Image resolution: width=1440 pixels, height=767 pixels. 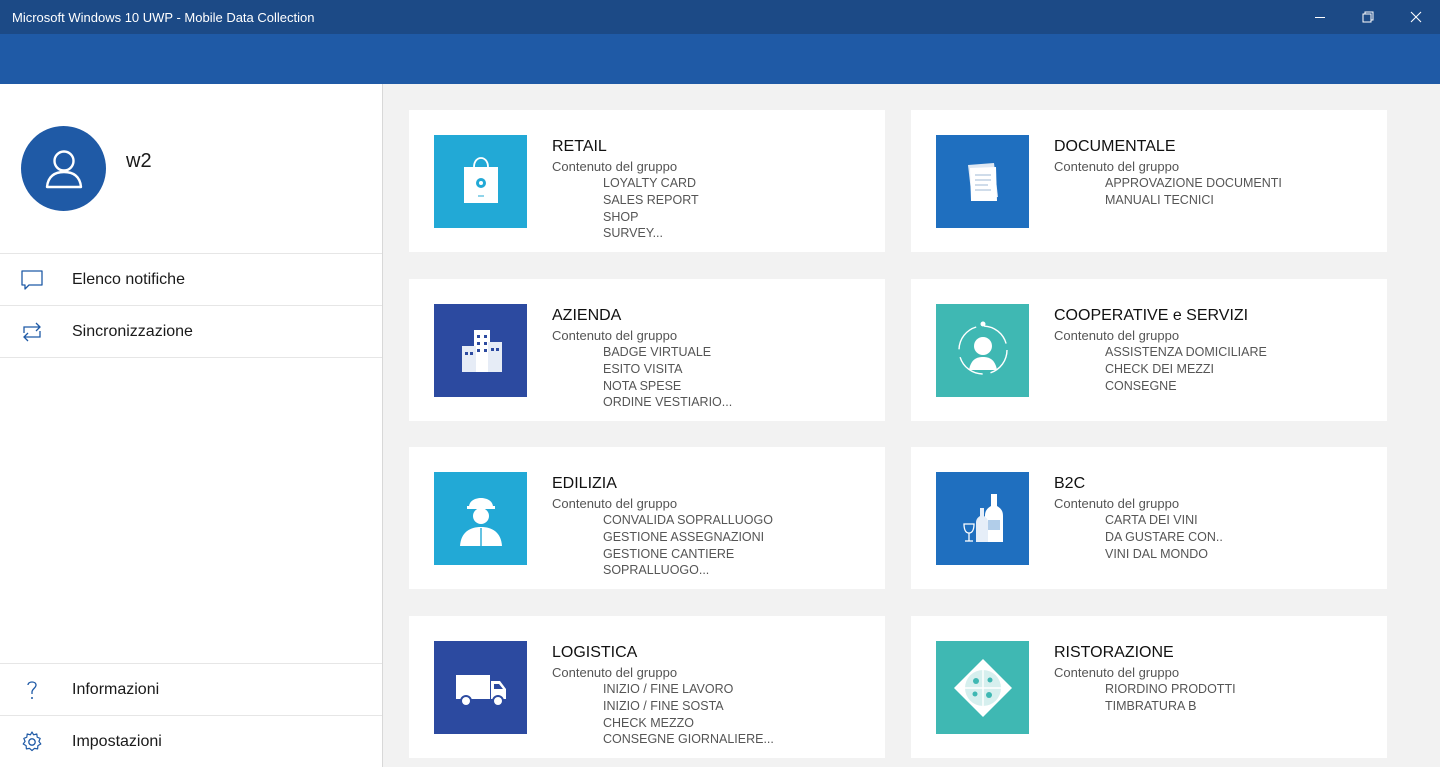 I want to click on group-items: APPROVAZIONE DOCUMENTI MANUALI TECNICI, so click(x=1193, y=192).